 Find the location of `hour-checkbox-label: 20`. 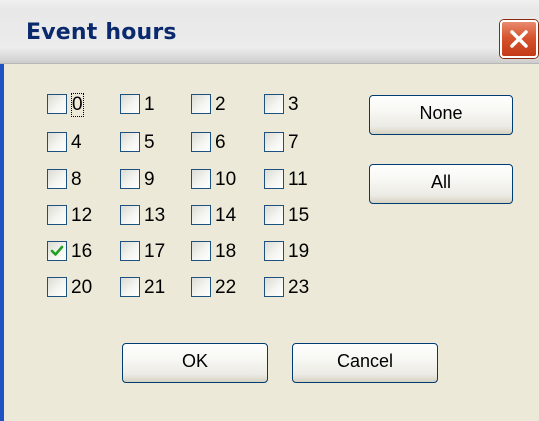

hour-checkbox-label: 20 is located at coordinates (82, 287).